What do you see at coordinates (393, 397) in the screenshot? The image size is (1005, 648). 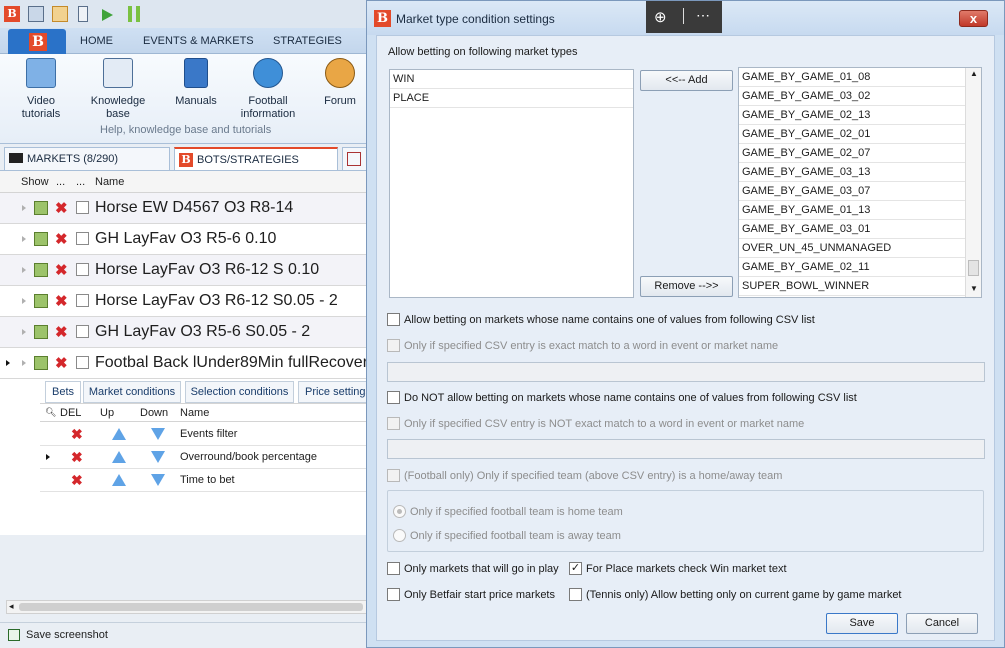 I see `deny-csv-checkbox` at bounding box center [393, 397].